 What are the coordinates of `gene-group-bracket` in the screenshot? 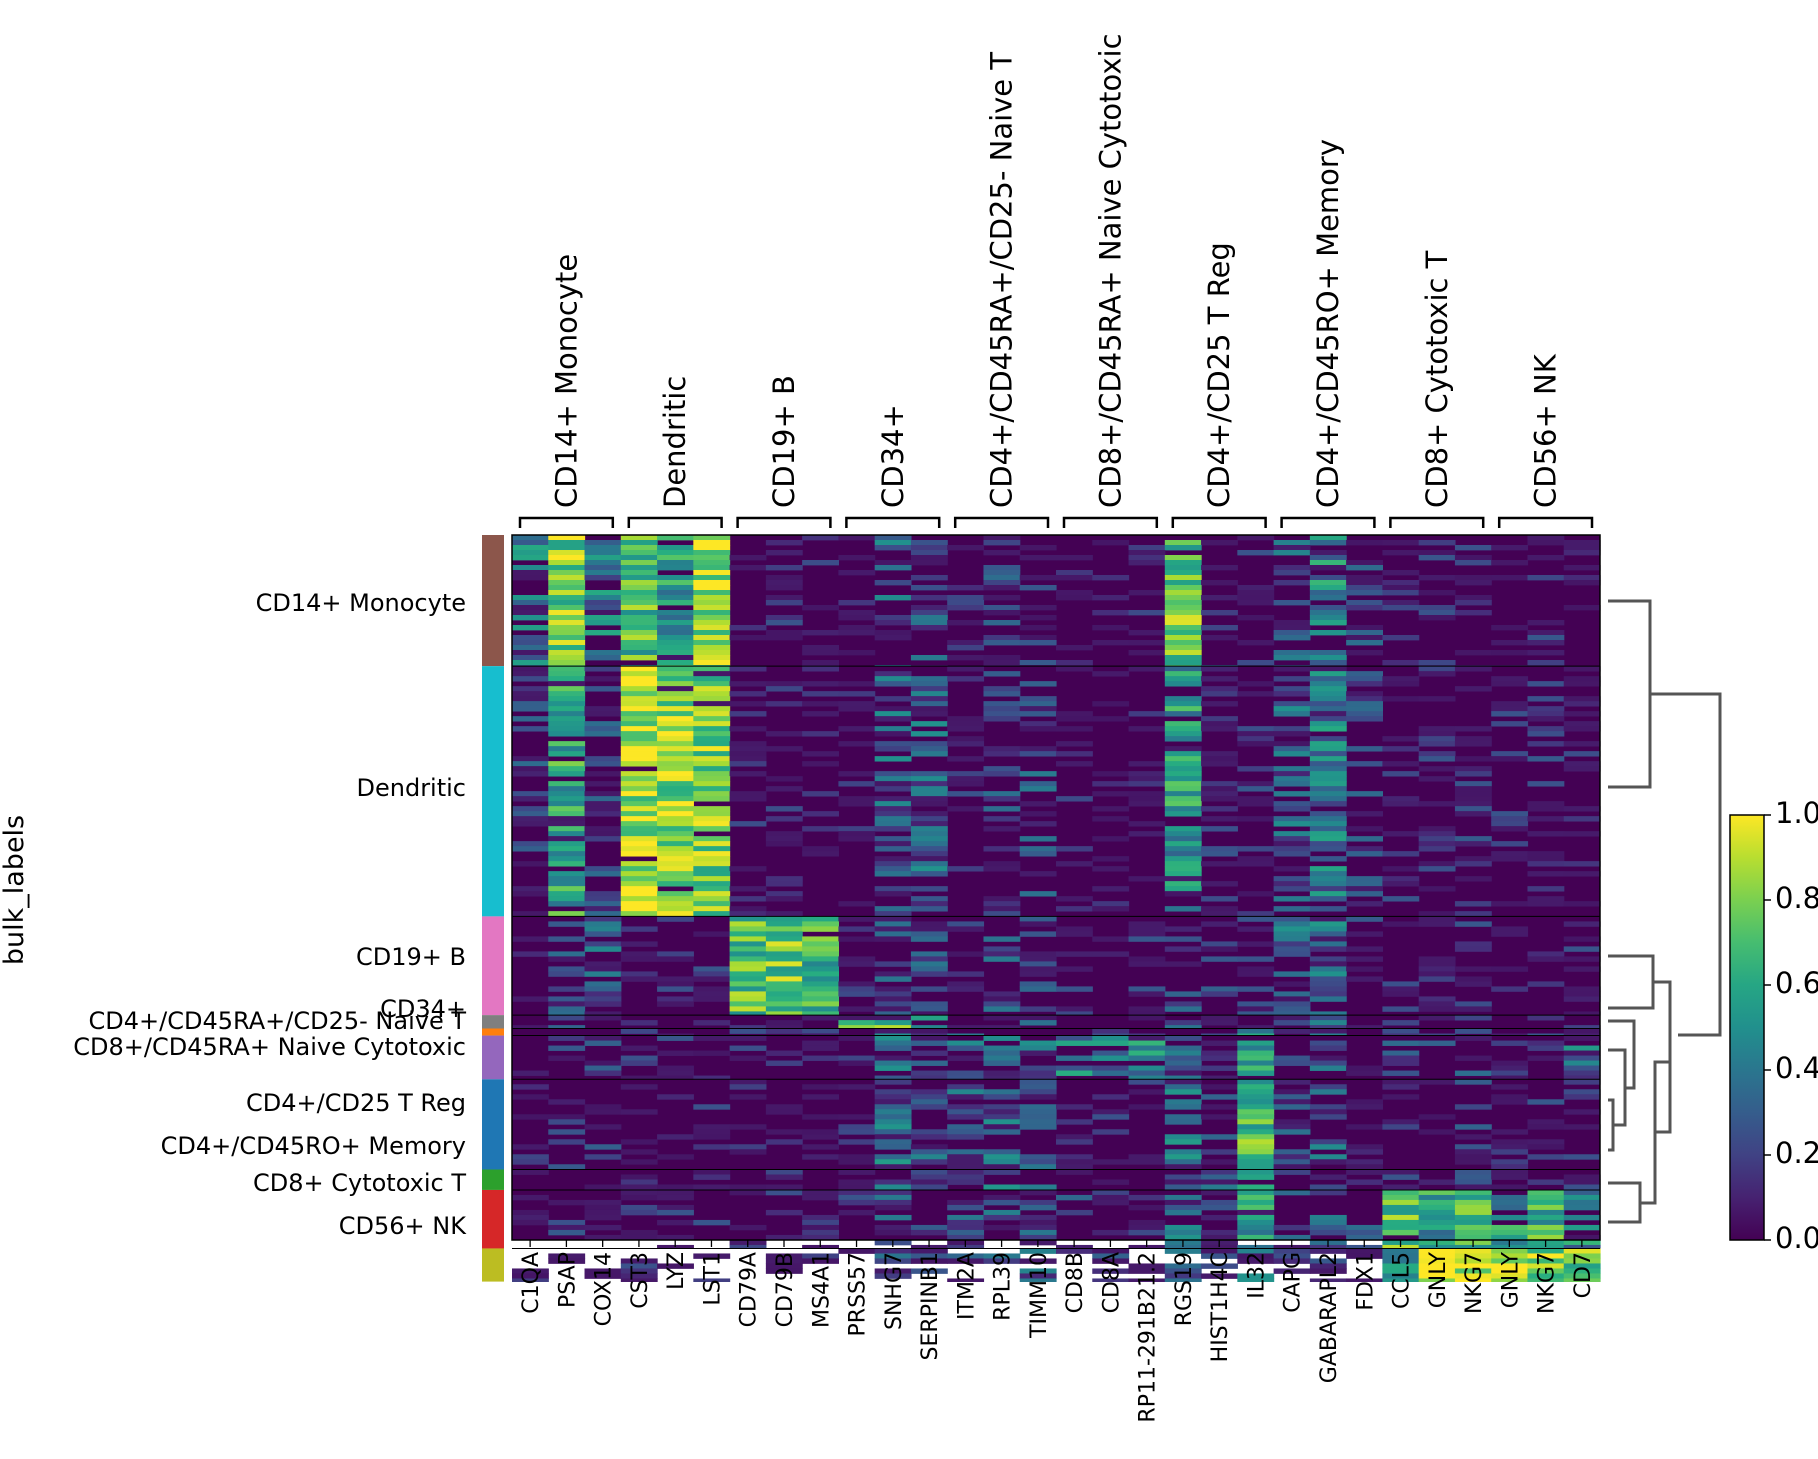 It's located at (893, 522).